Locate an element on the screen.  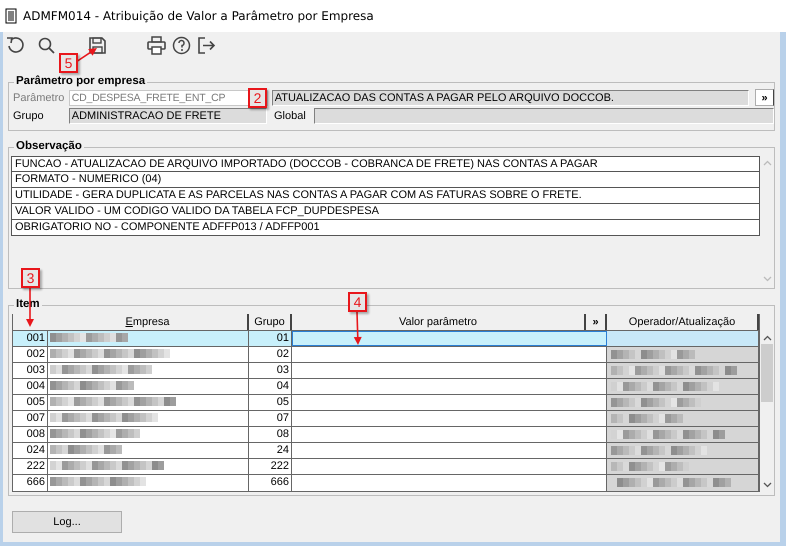
group-field: ADMINISTRACAO DE FRETE is located at coordinates (167, 116).